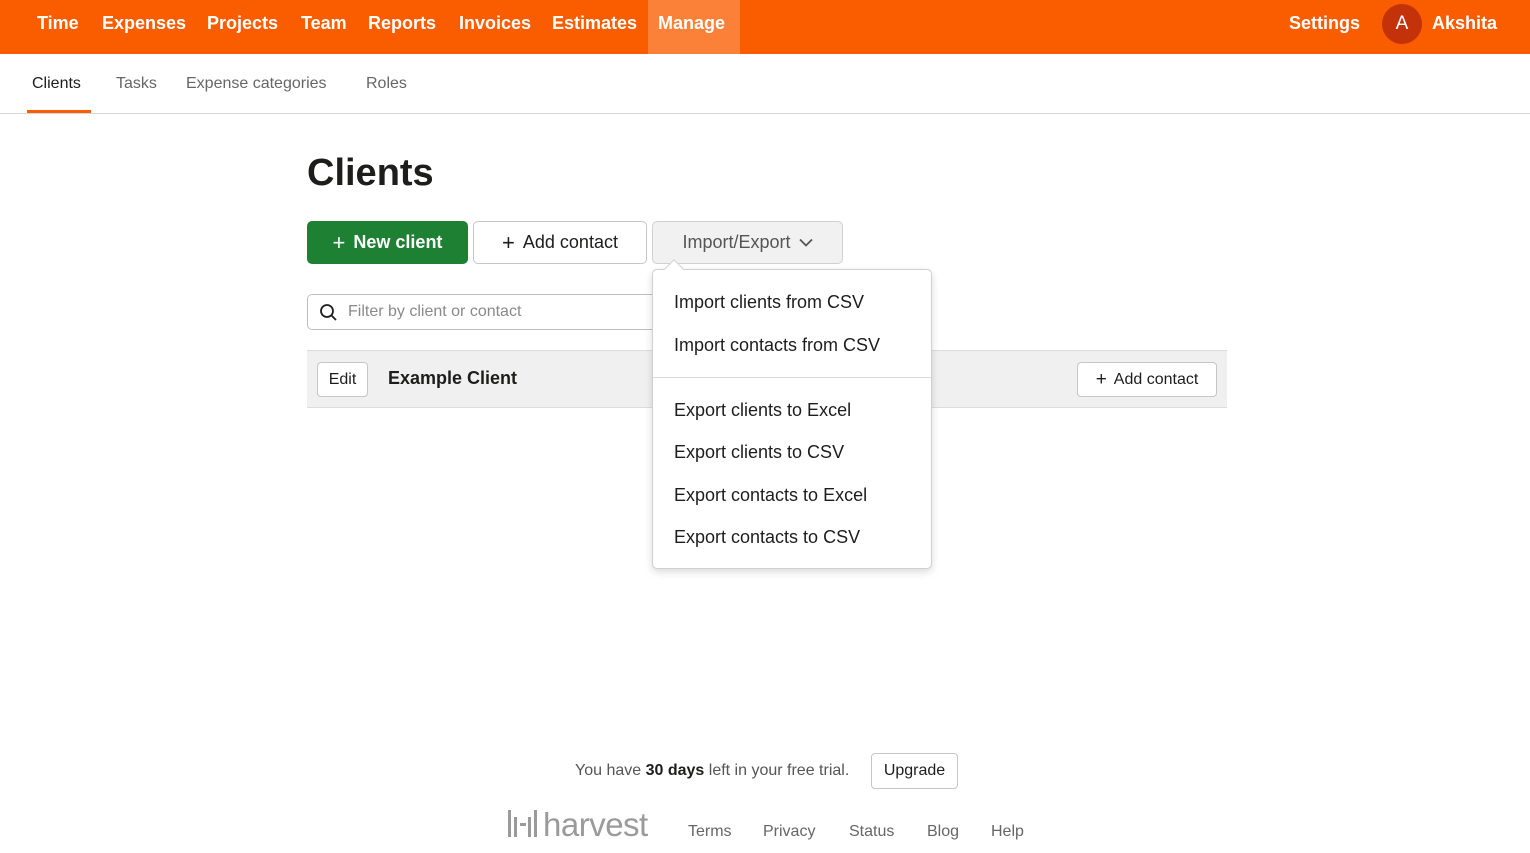  What do you see at coordinates (570, 242) in the screenshot?
I see `add-contact-label: Add contact` at bounding box center [570, 242].